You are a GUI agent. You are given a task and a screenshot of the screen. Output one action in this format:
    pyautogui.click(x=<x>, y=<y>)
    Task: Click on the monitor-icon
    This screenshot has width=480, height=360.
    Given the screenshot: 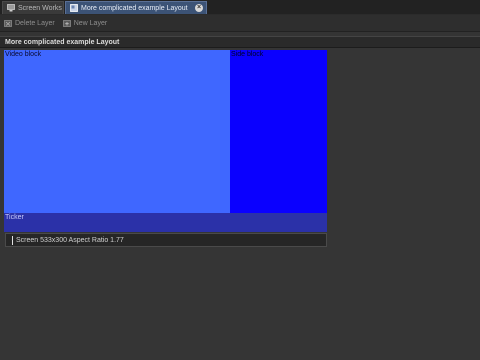 What is the action you would take?
    pyautogui.click(x=11, y=8)
    